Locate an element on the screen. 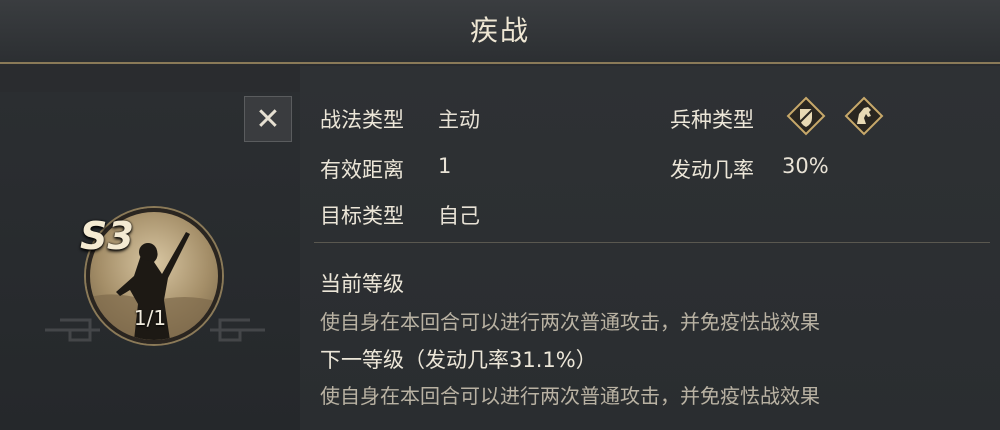 Image resolution: width=1000 pixels, height=430 pixels. close-icon: ✕ is located at coordinates (268, 119).